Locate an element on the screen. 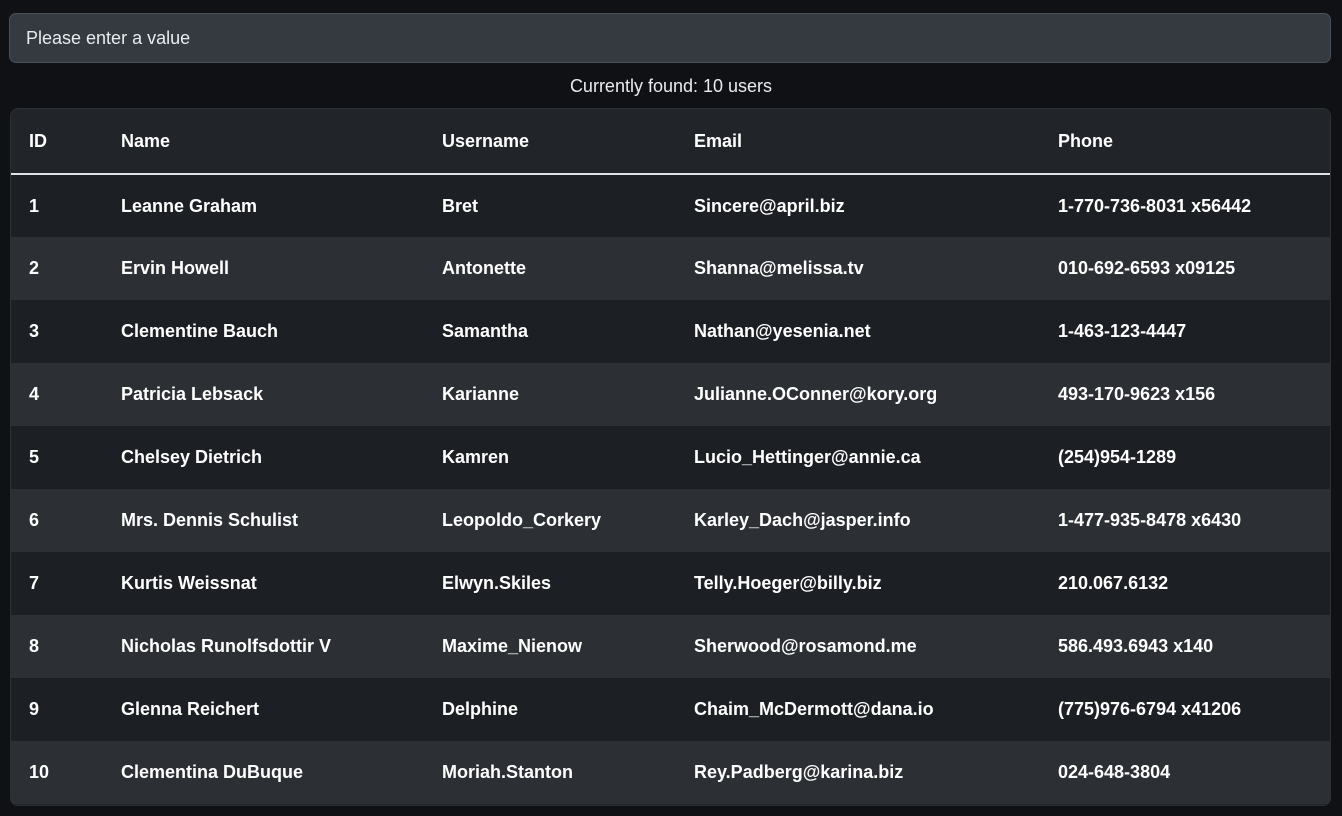  cell-email: Sincere@april.biz is located at coordinates (769, 205).